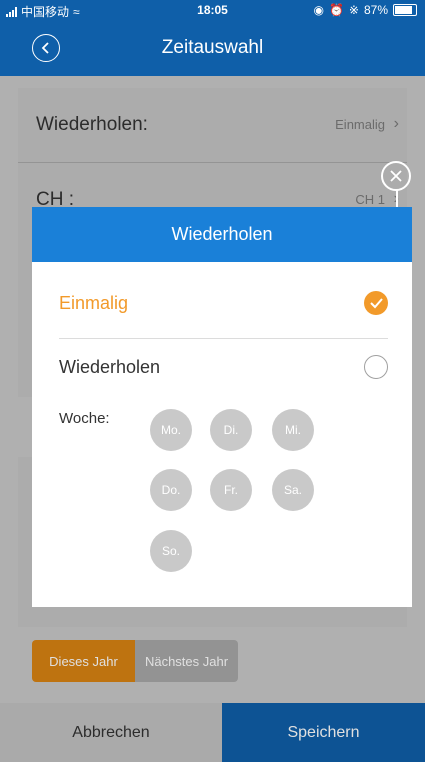 The image size is (425, 762). I want to click on page-title: Zeitauswahl, so click(212, 47).